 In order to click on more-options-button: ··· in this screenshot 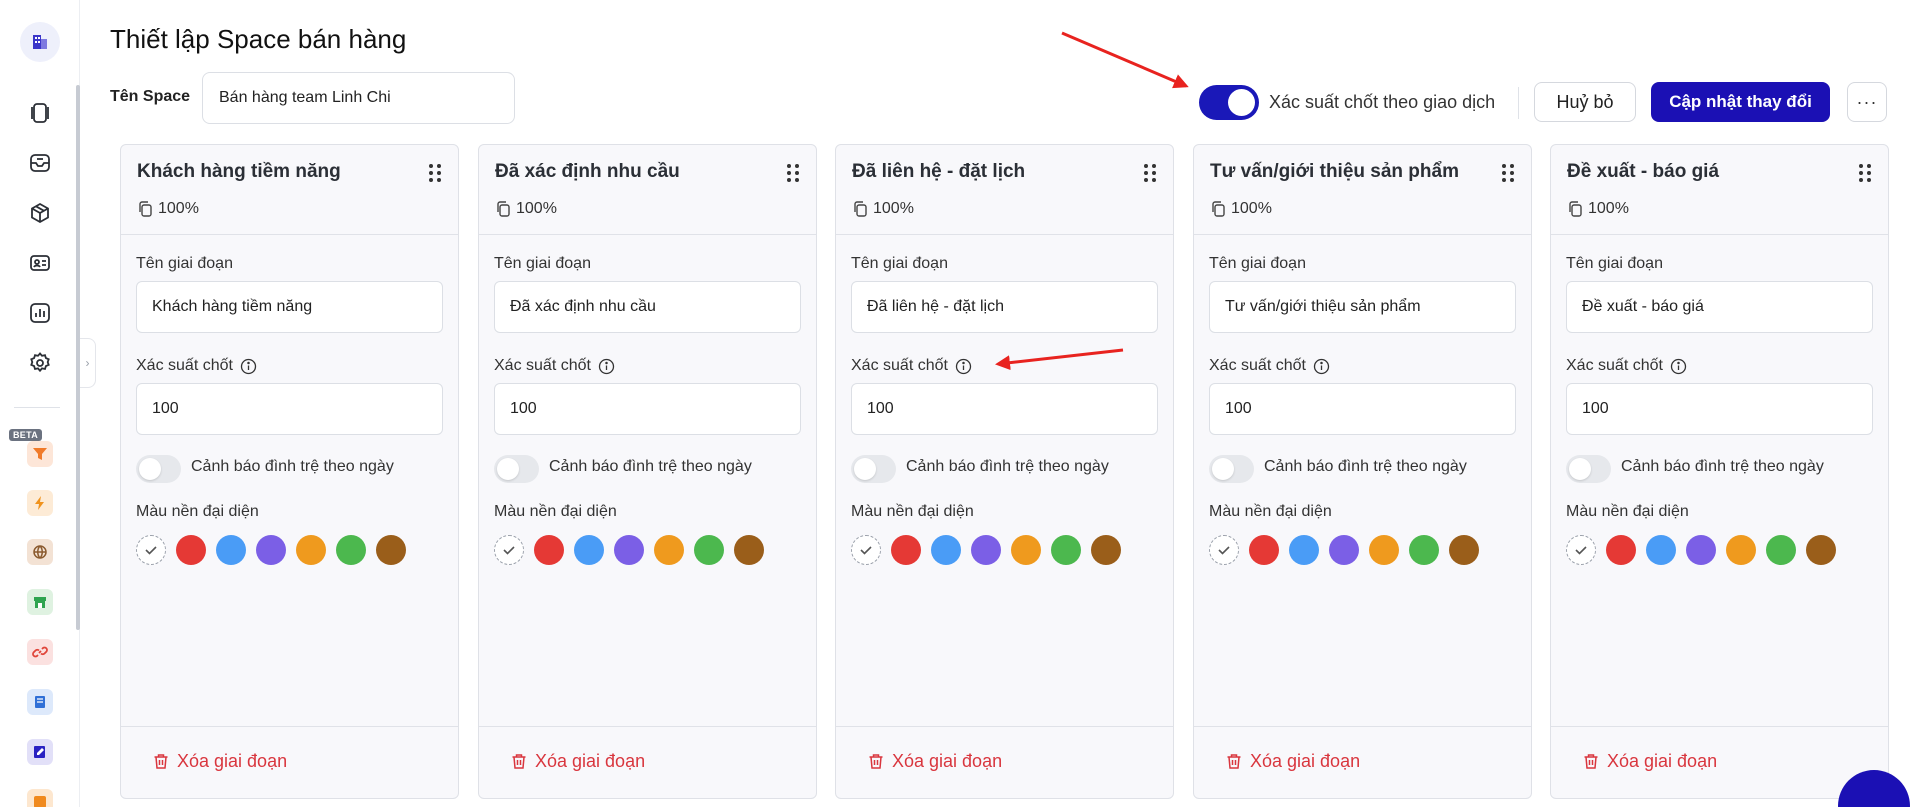, I will do `click(1867, 102)`.